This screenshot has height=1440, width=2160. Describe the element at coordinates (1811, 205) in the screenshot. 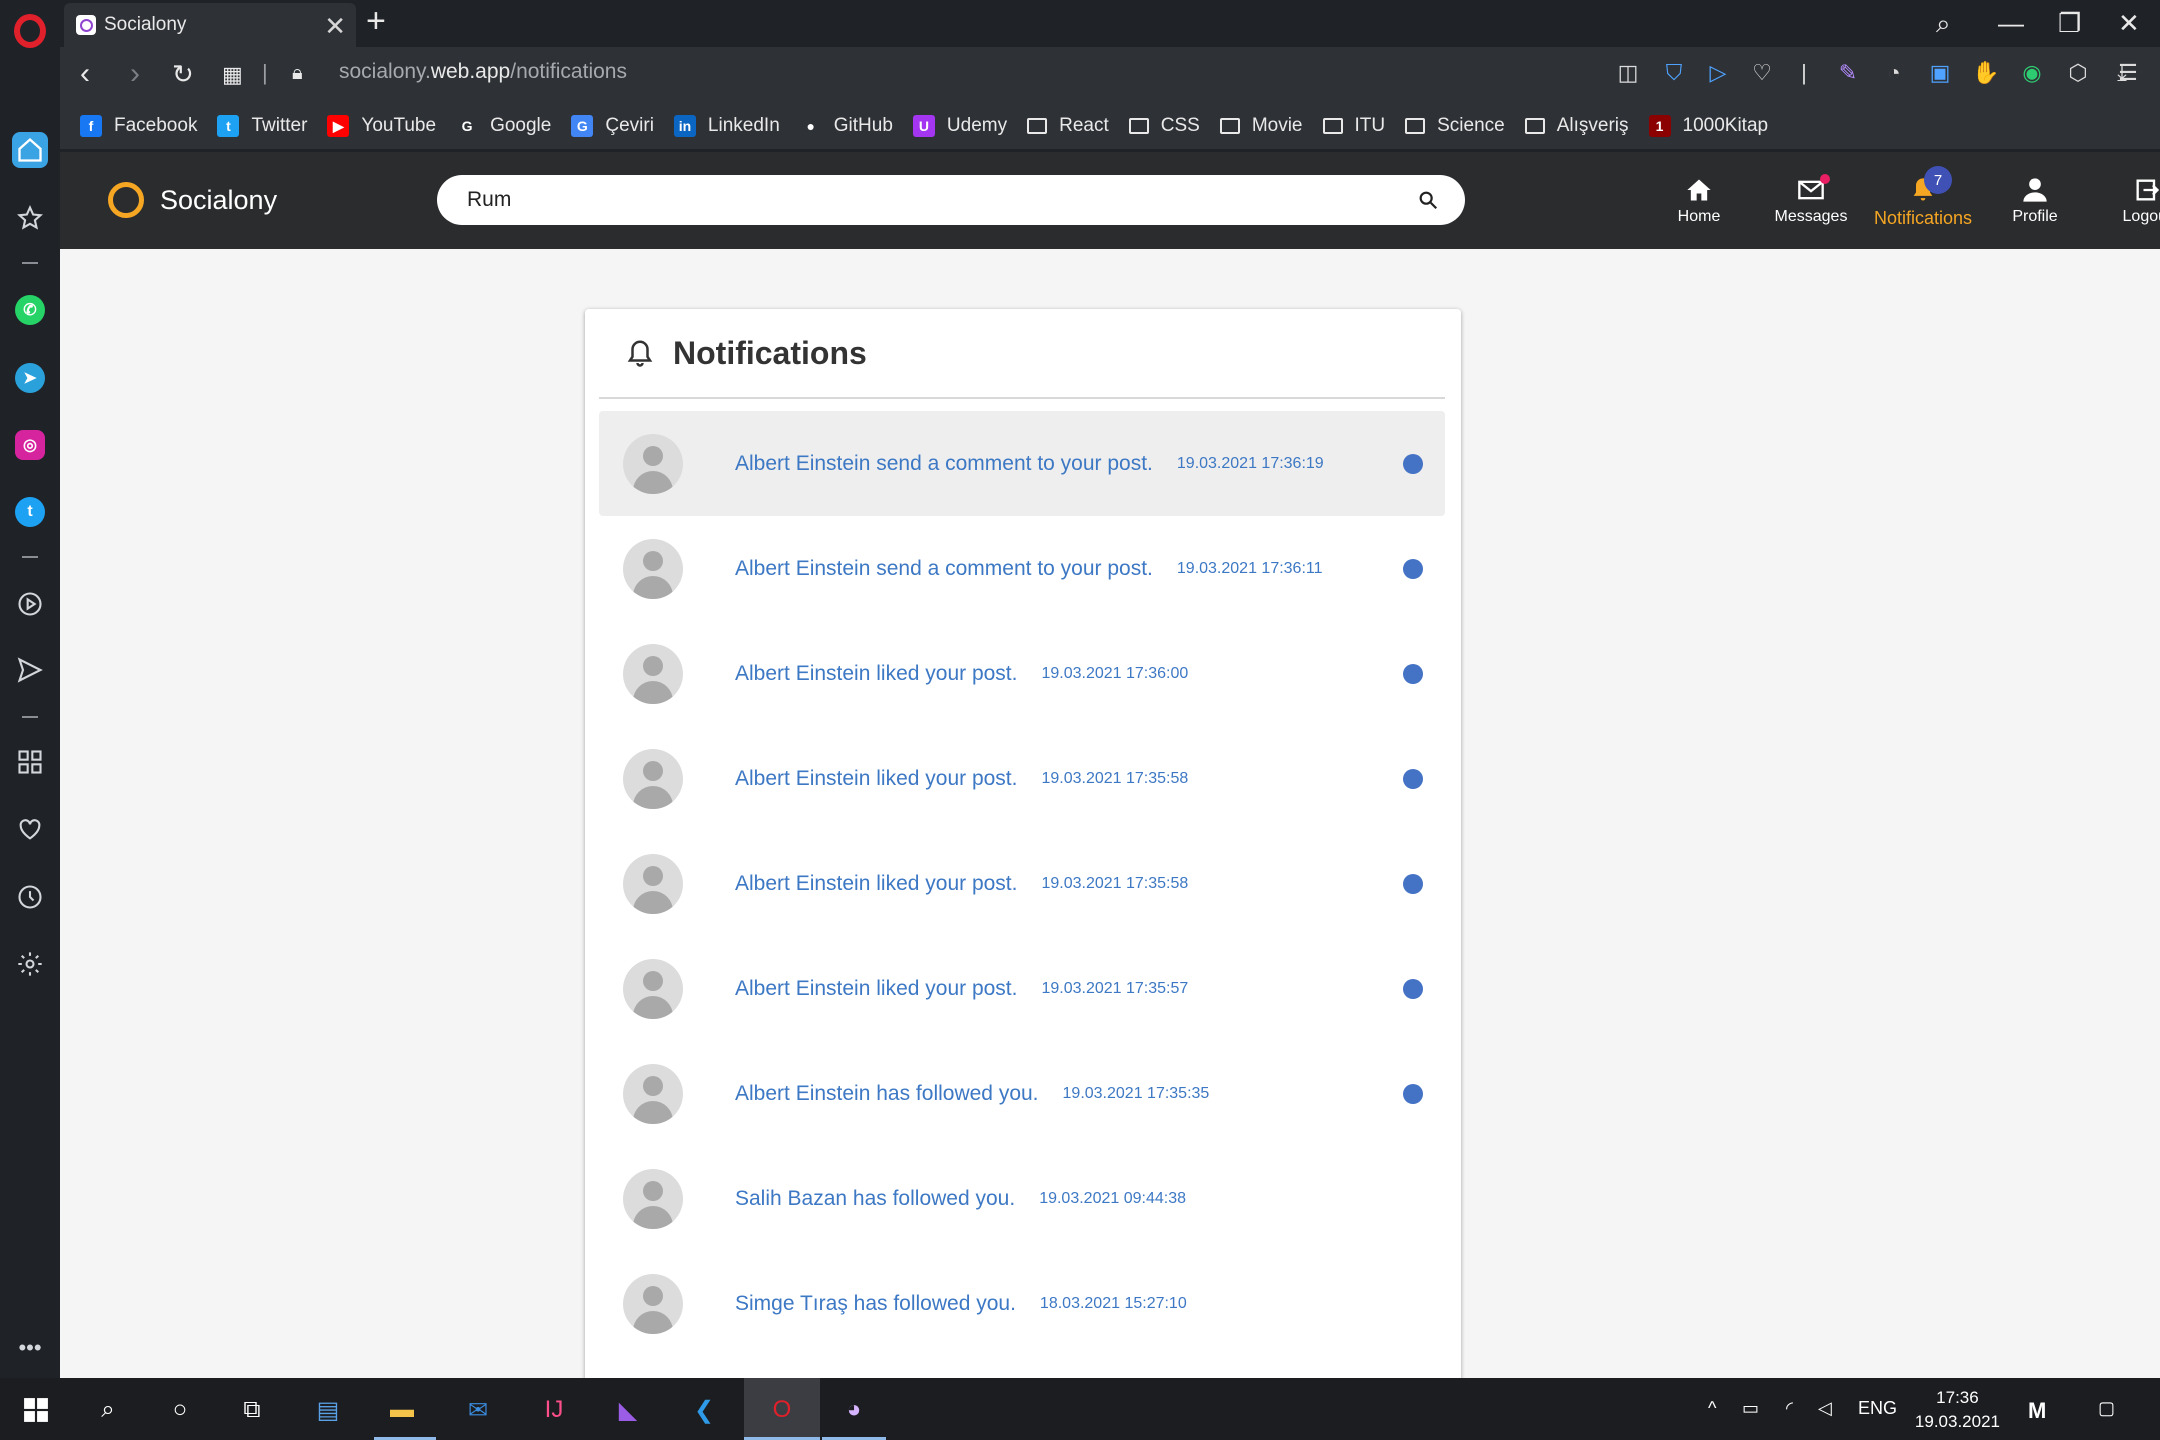

I see `nav-messages: Messages` at that location.